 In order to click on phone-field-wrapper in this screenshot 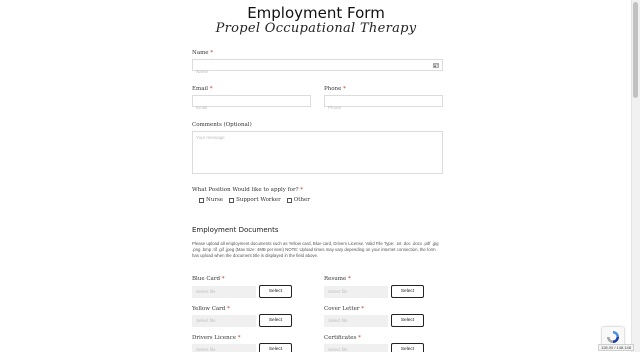, I will do `click(383, 104)`.